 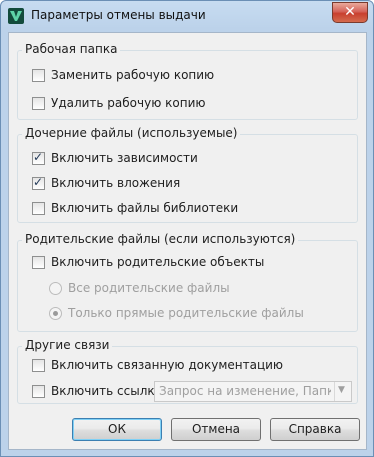 I want to click on chevron-down-icon: ▼, so click(x=341, y=390).